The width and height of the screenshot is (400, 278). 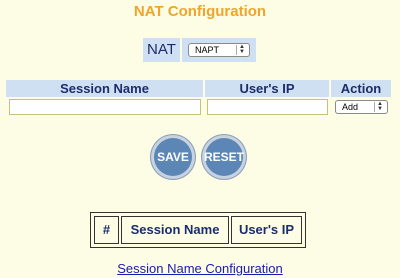 I want to click on sessions-table: # Session Name User's IP, so click(x=198, y=230).